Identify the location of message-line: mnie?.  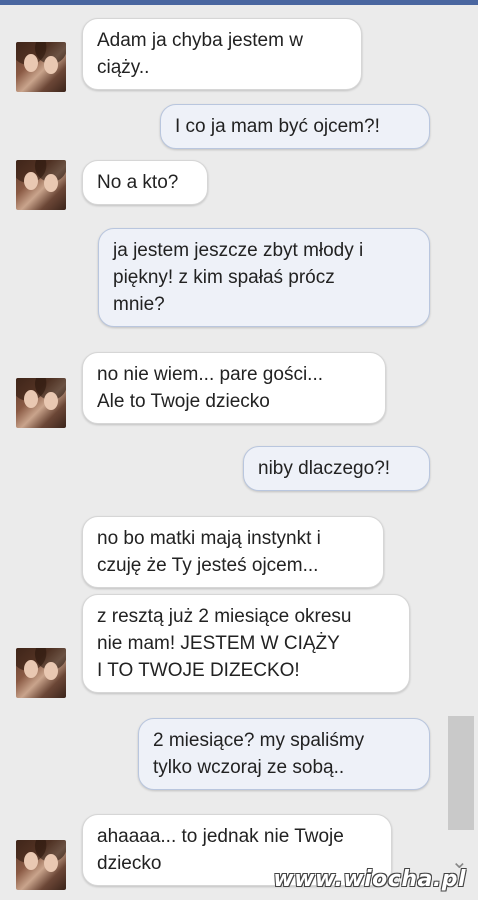
(139, 304).